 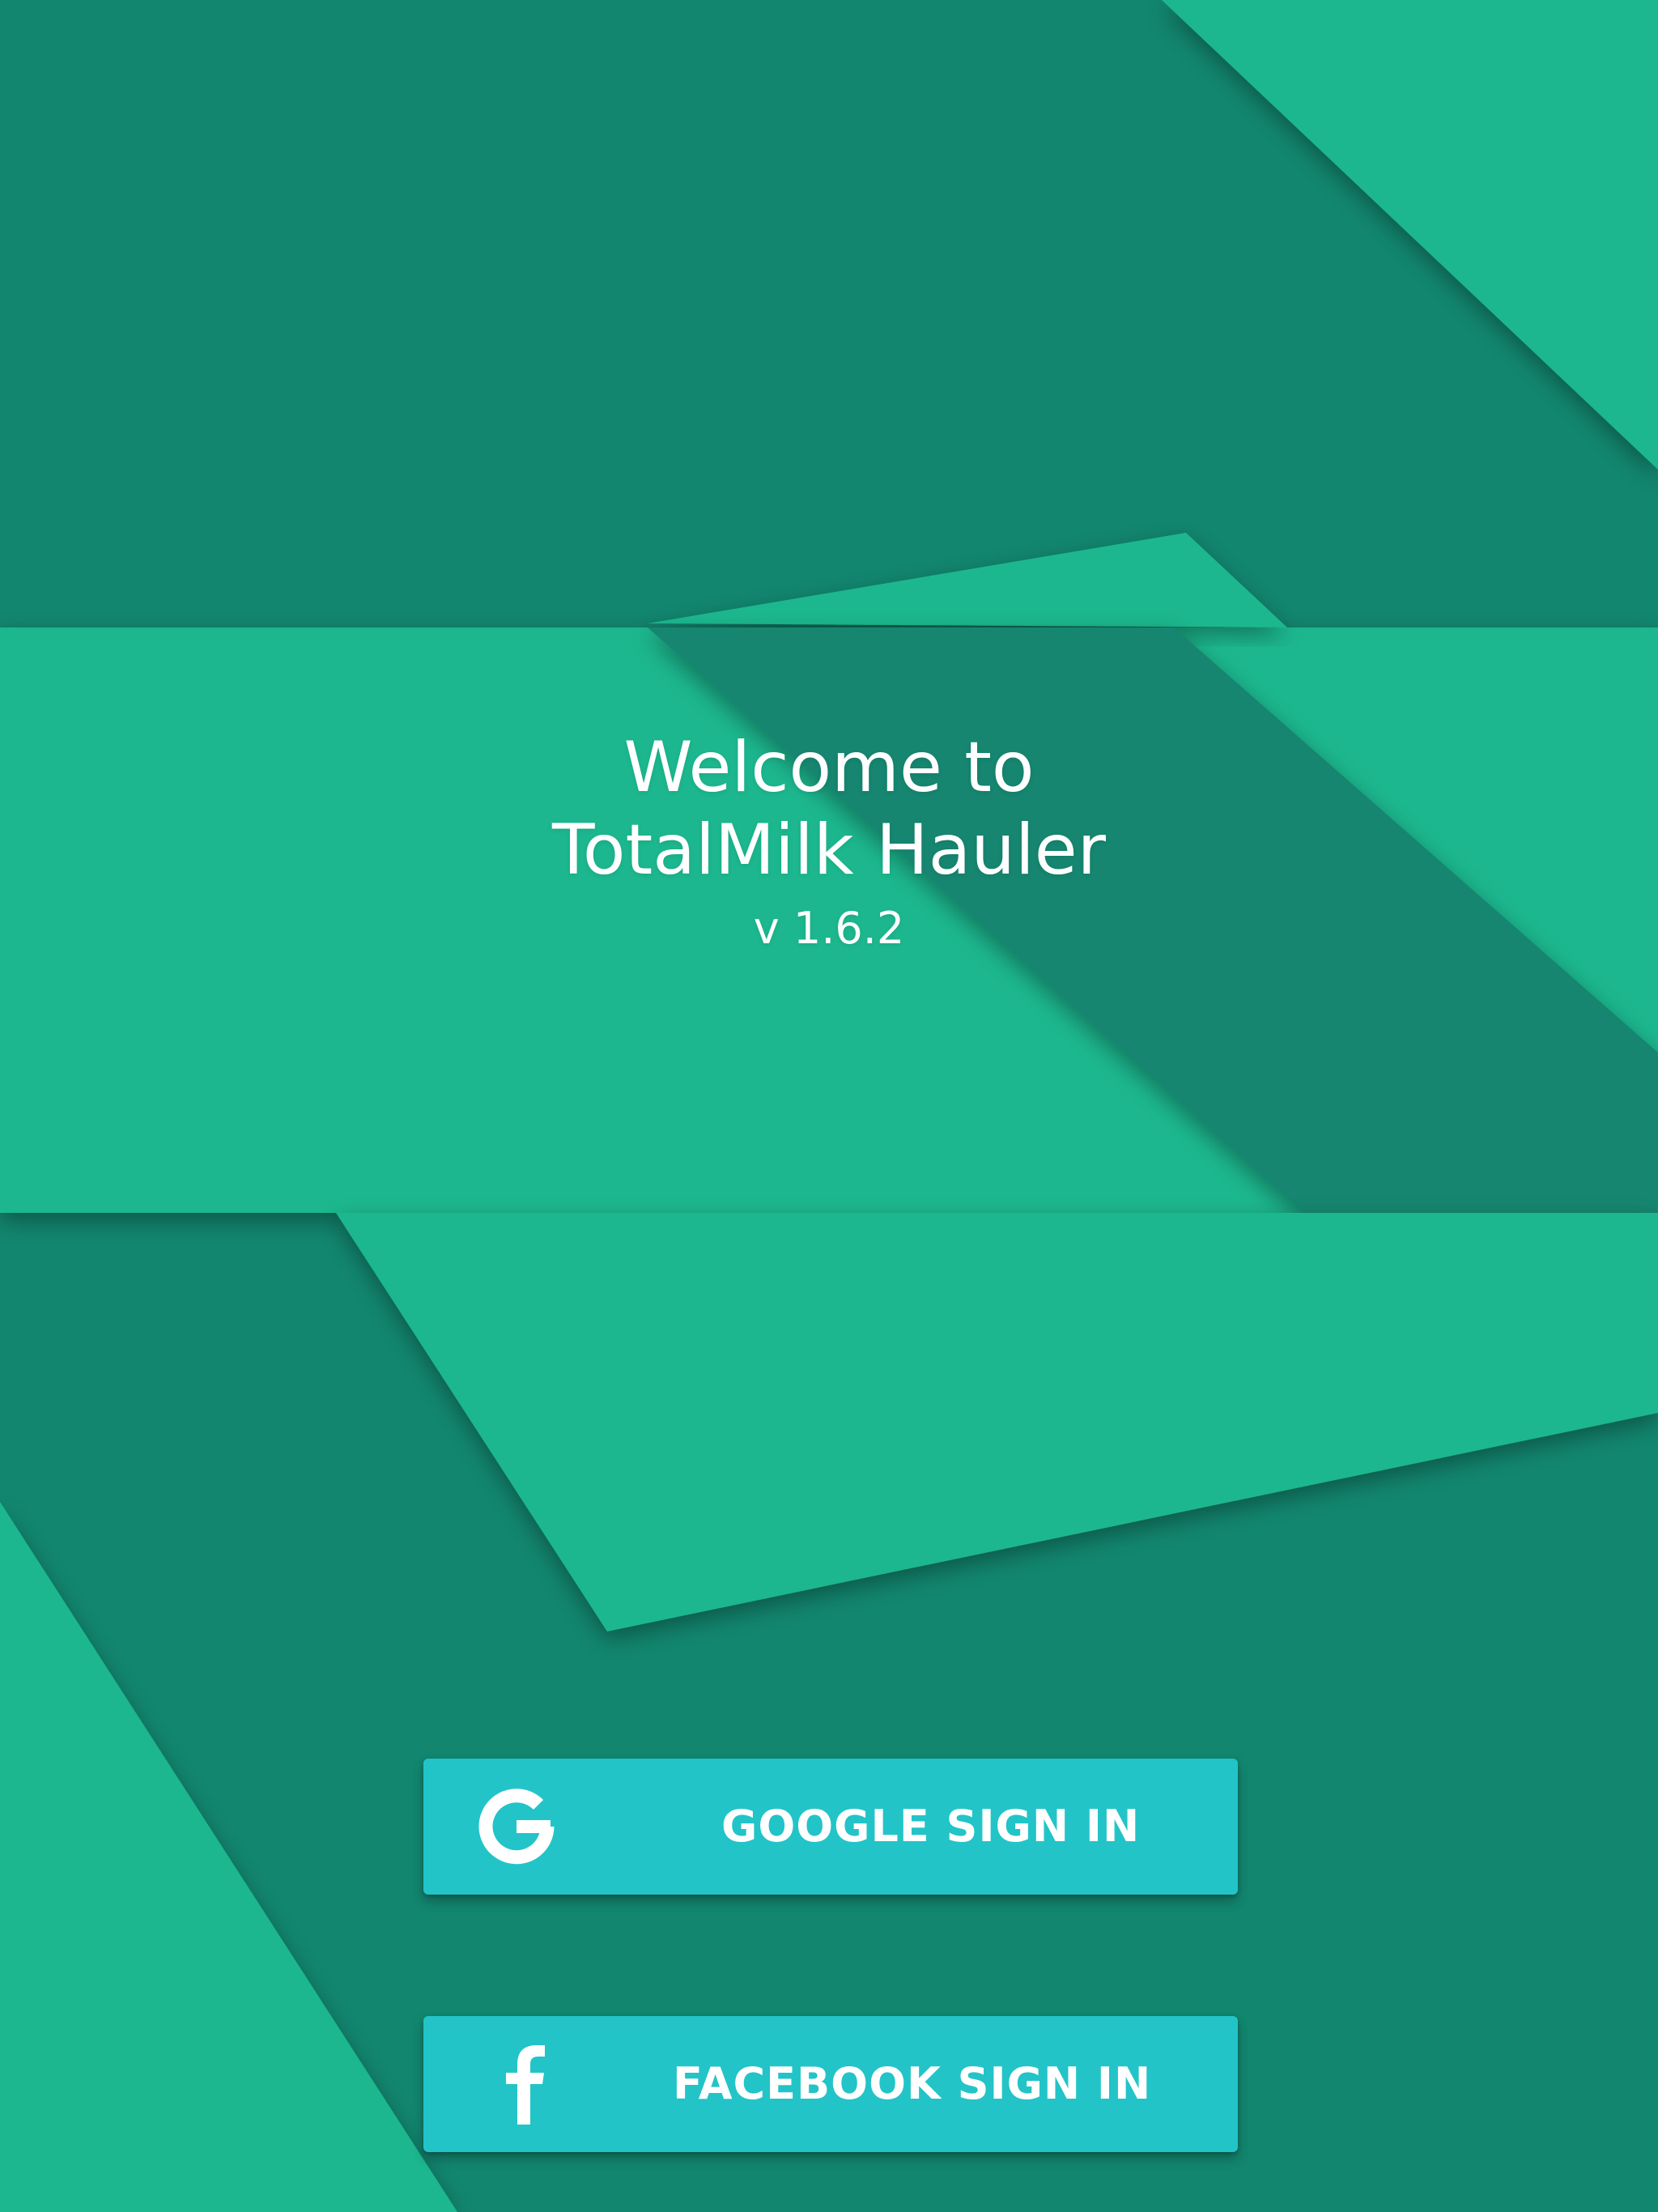 I want to click on google-sign-in-button: GOOGLE SIGN IN, so click(x=830, y=1827).